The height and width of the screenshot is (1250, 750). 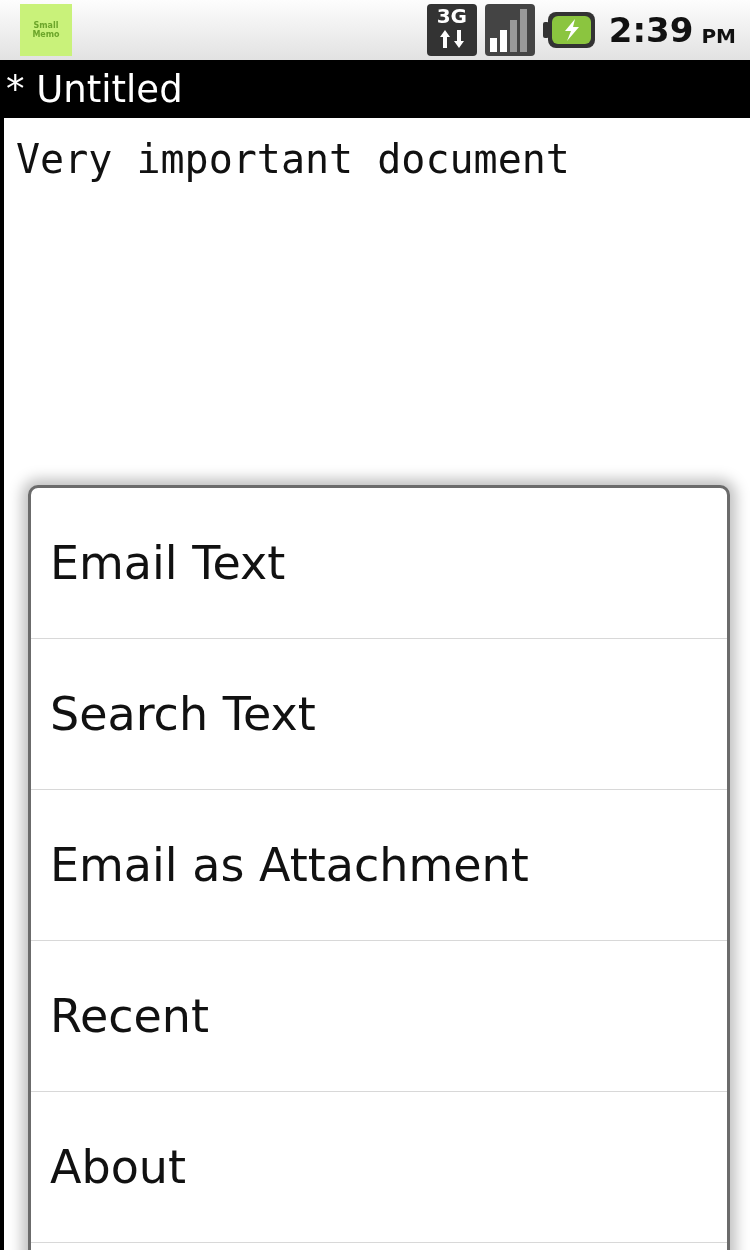 What do you see at coordinates (379, 1167) in the screenshot?
I see `menu-item: About` at bounding box center [379, 1167].